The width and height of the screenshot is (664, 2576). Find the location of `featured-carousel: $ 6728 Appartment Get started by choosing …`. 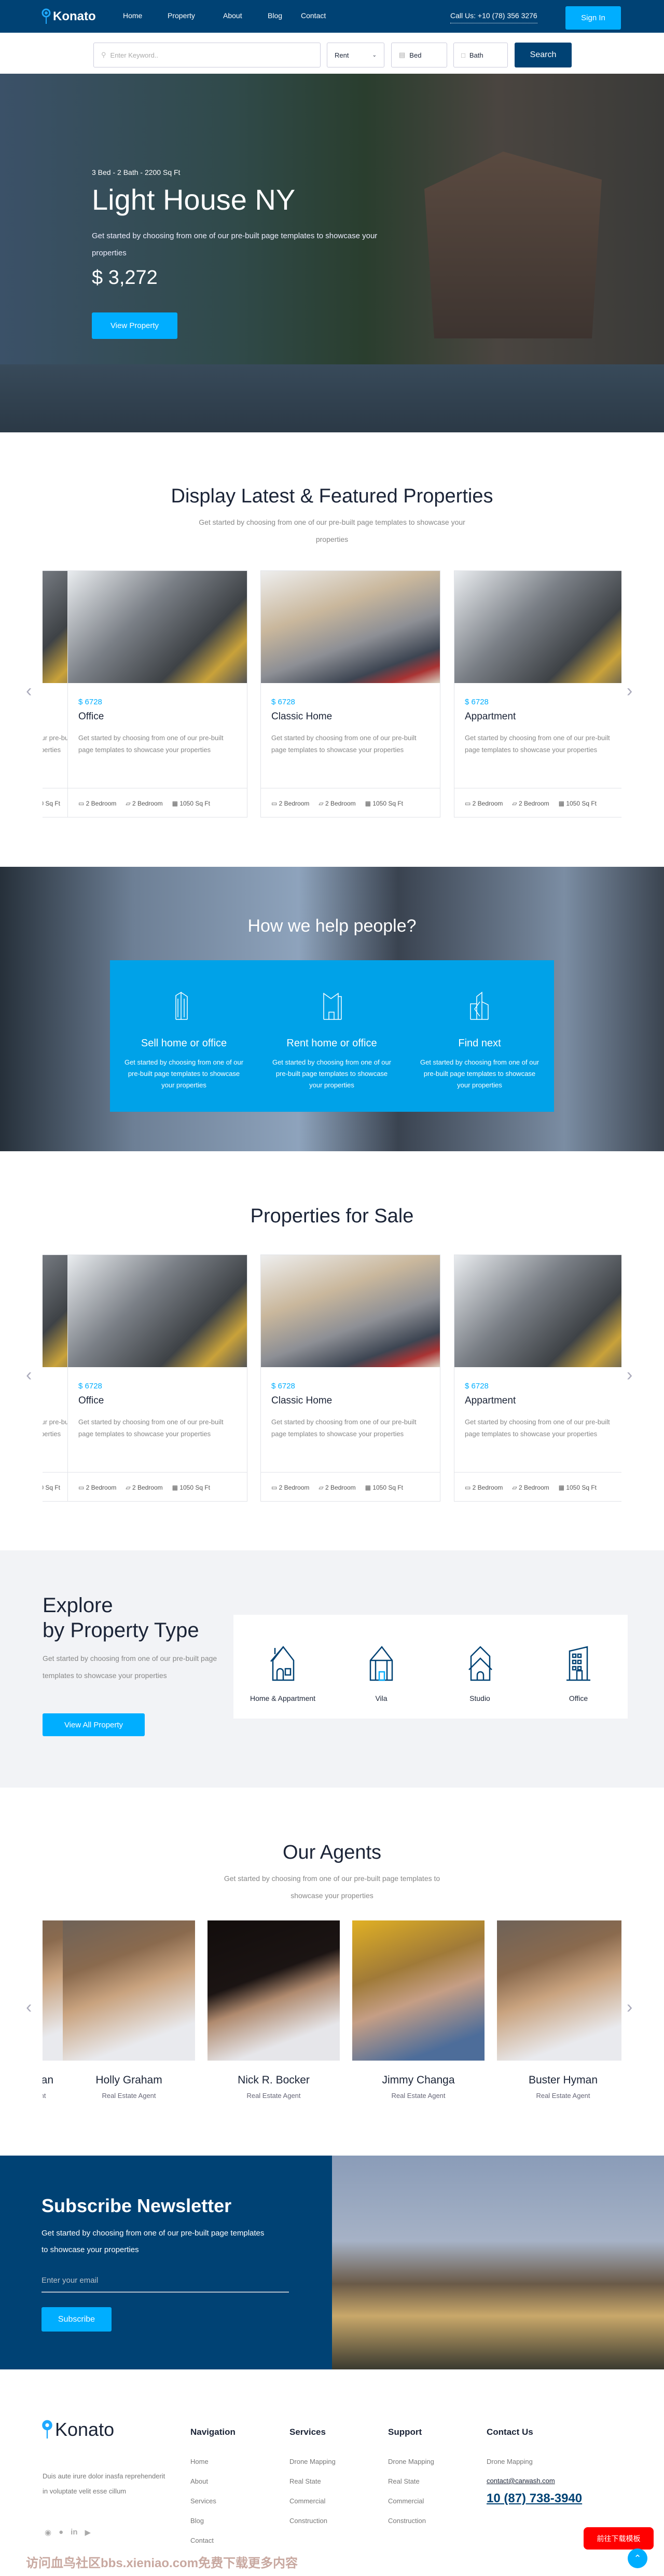

featured-carousel: $ 6728 Appartment Get started by choosing … is located at coordinates (332, 694).